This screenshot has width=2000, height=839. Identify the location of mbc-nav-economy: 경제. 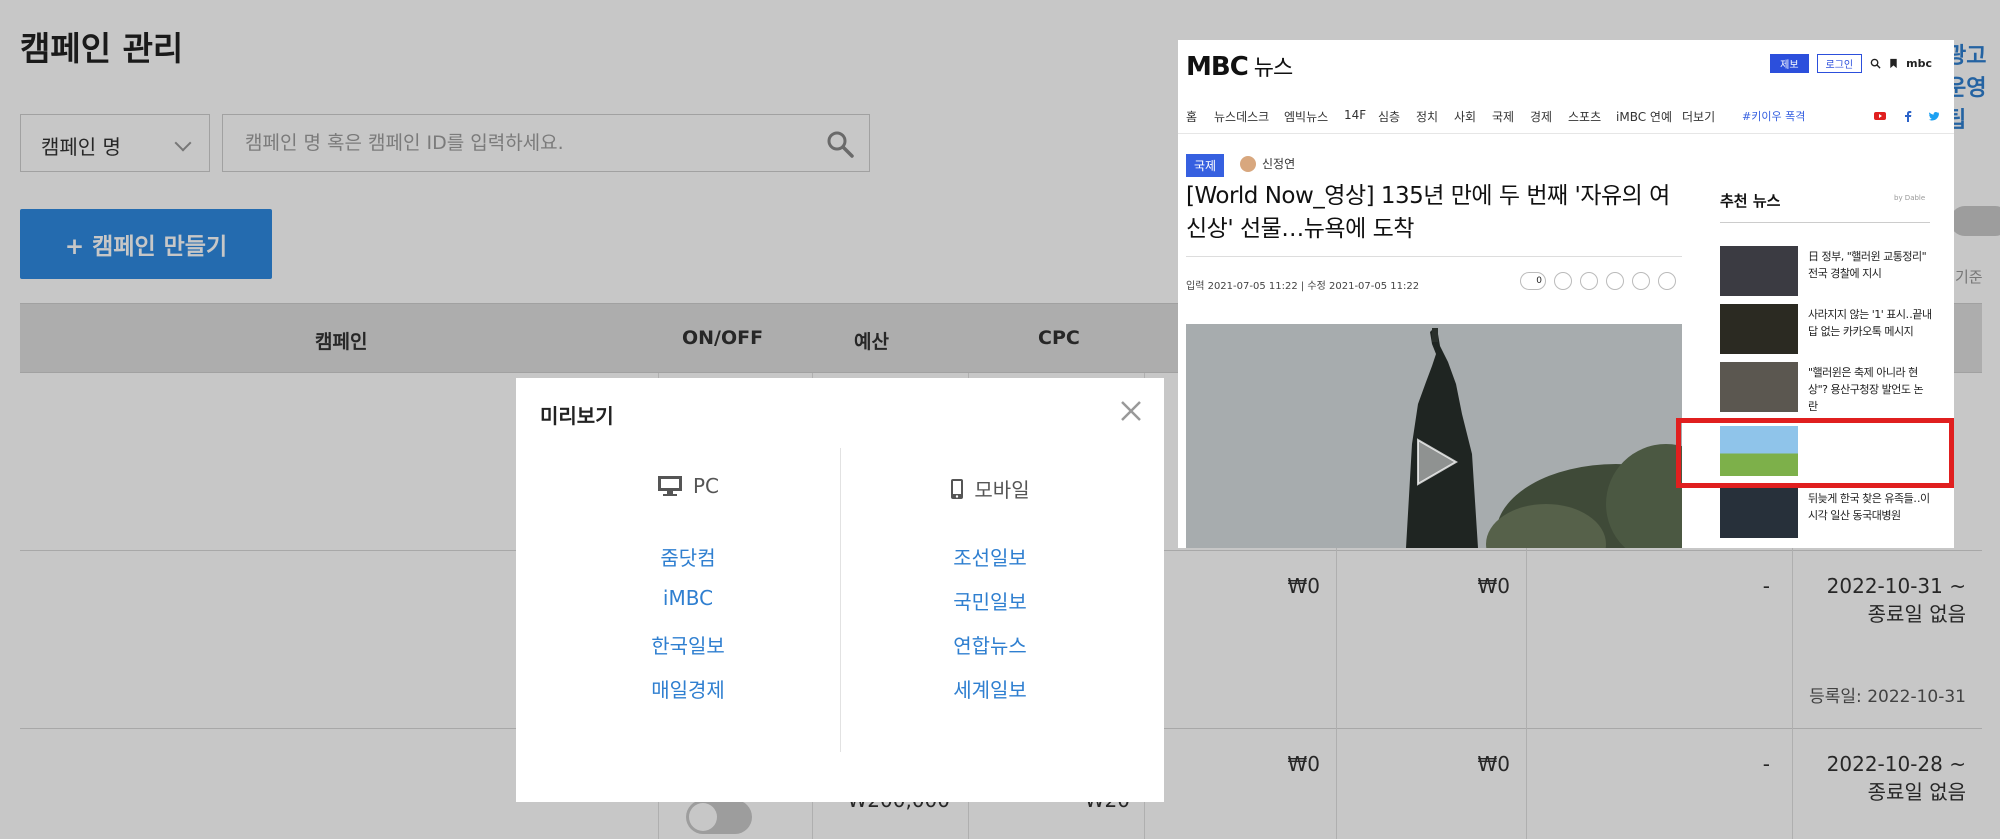
(1541, 116).